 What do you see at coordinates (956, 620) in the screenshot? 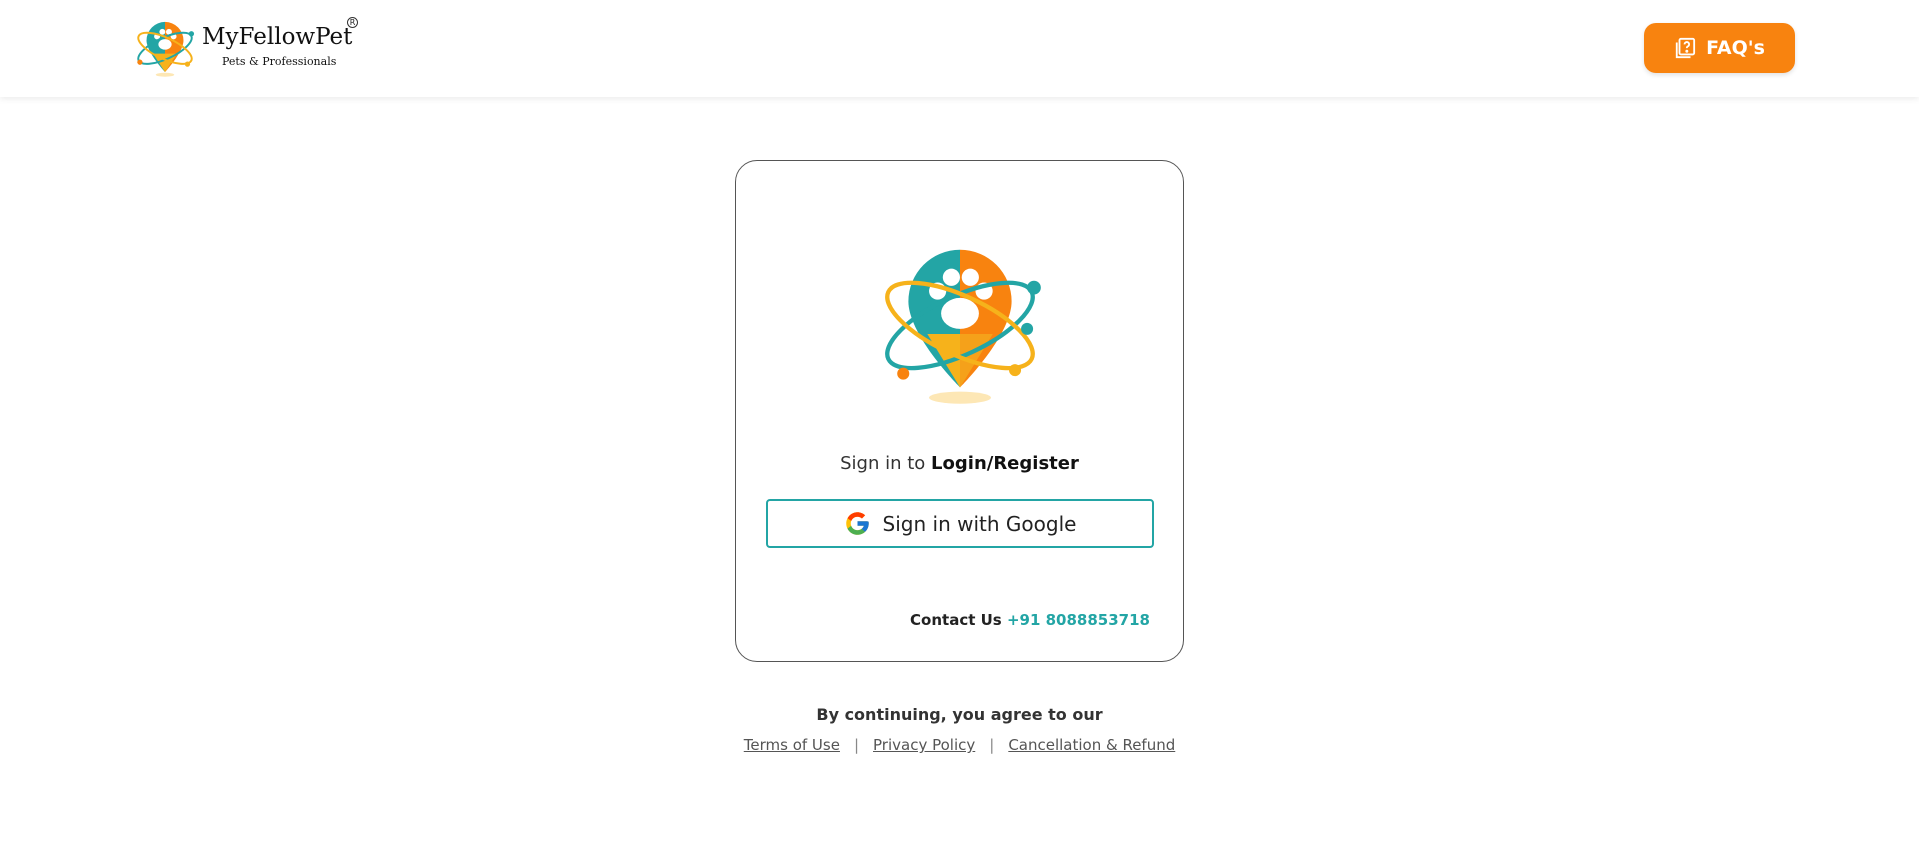
I see `contact-label: Contact Us` at bounding box center [956, 620].